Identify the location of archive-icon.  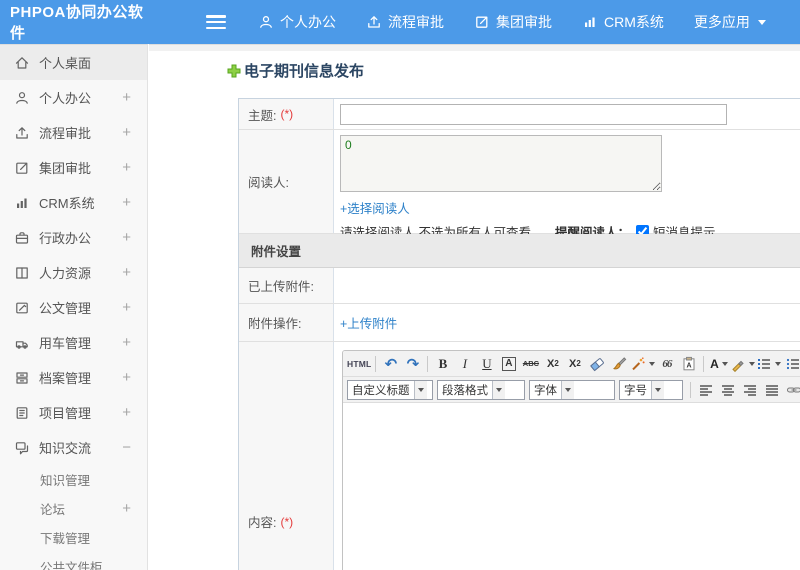
(22, 378).